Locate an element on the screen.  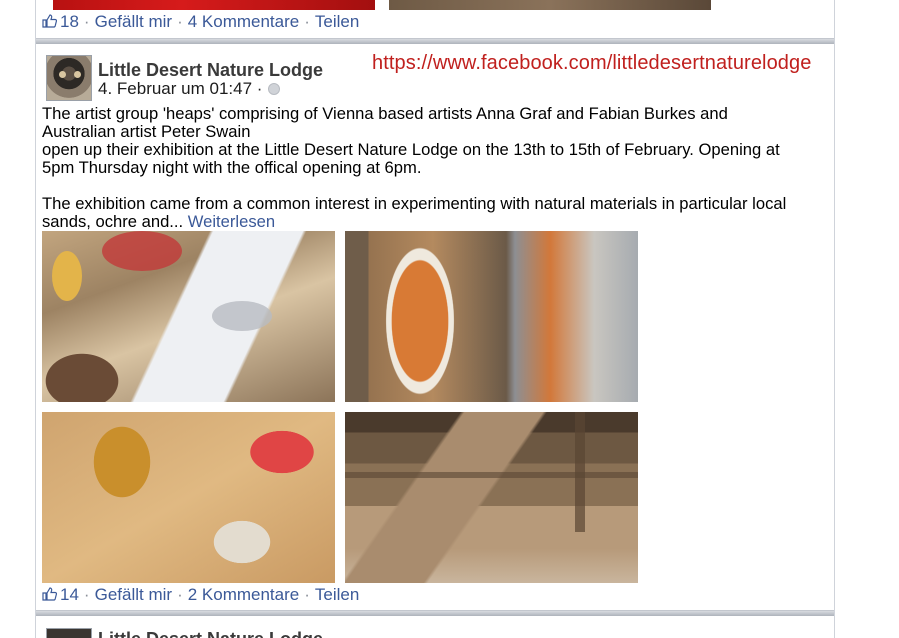
audience-globe-icon is located at coordinates (274, 89).